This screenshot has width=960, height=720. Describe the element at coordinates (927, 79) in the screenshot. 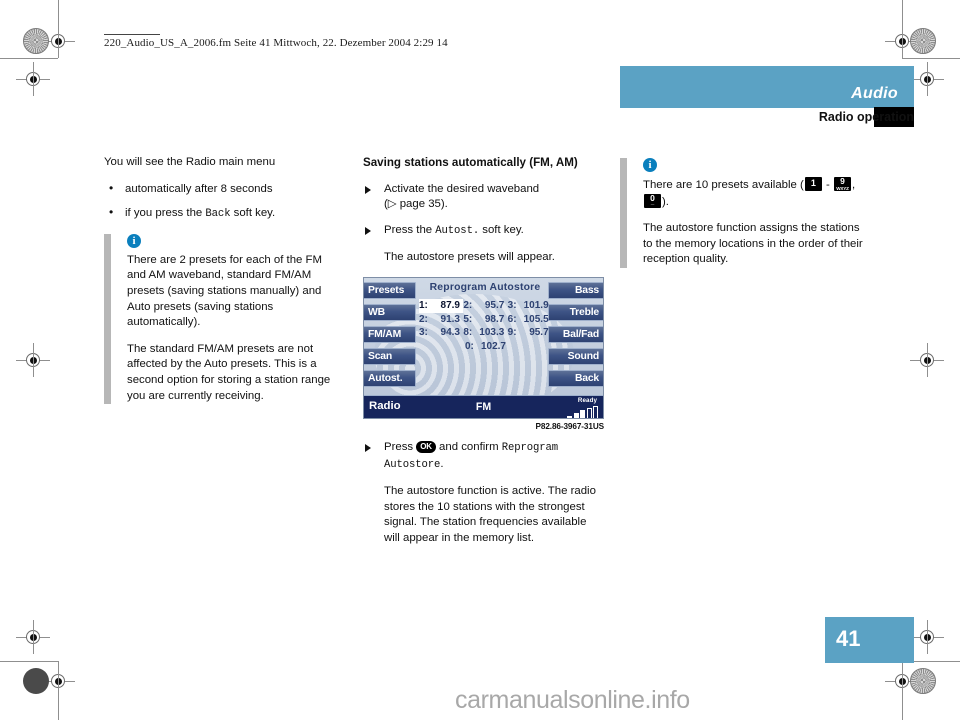

I see `registration-mark-right-top` at that location.